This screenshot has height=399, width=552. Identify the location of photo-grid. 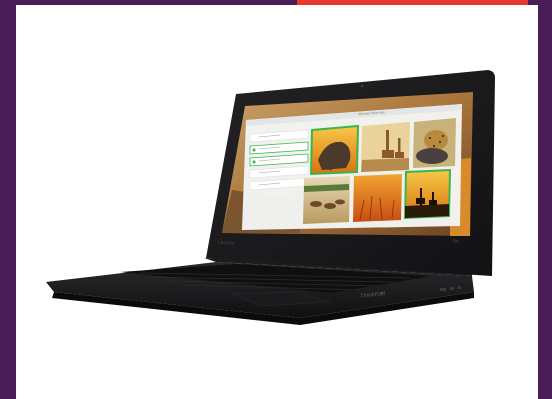
(379, 171).